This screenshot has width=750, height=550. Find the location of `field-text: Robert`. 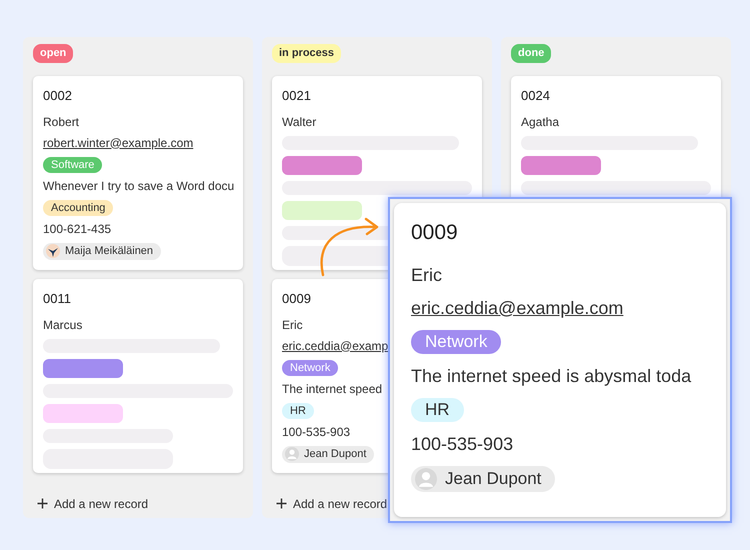

field-text: Robert is located at coordinates (61, 122).